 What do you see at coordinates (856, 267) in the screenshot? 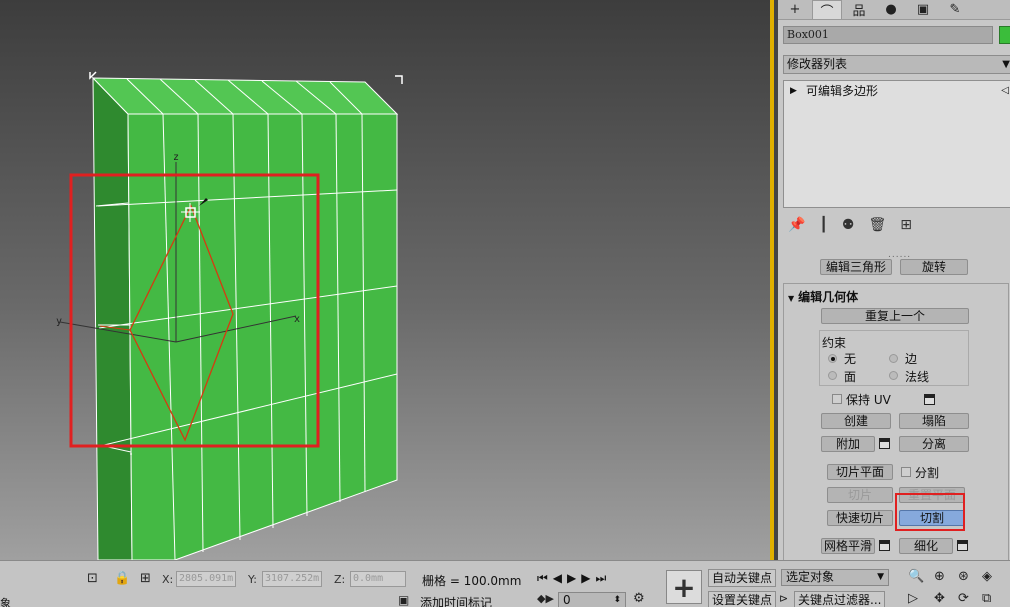
I see `edit-triangles-button: 编辑三角形` at bounding box center [856, 267].